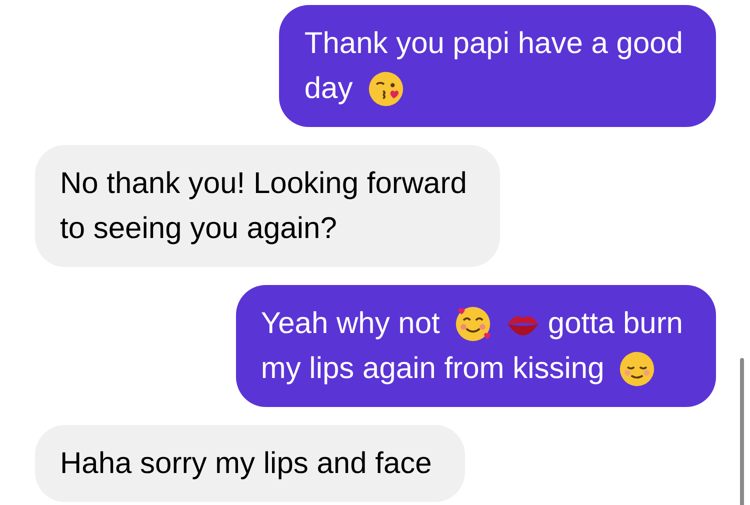 The image size is (750, 505). I want to click on message-text: No thank you! Looking forward, so click(263, 184).